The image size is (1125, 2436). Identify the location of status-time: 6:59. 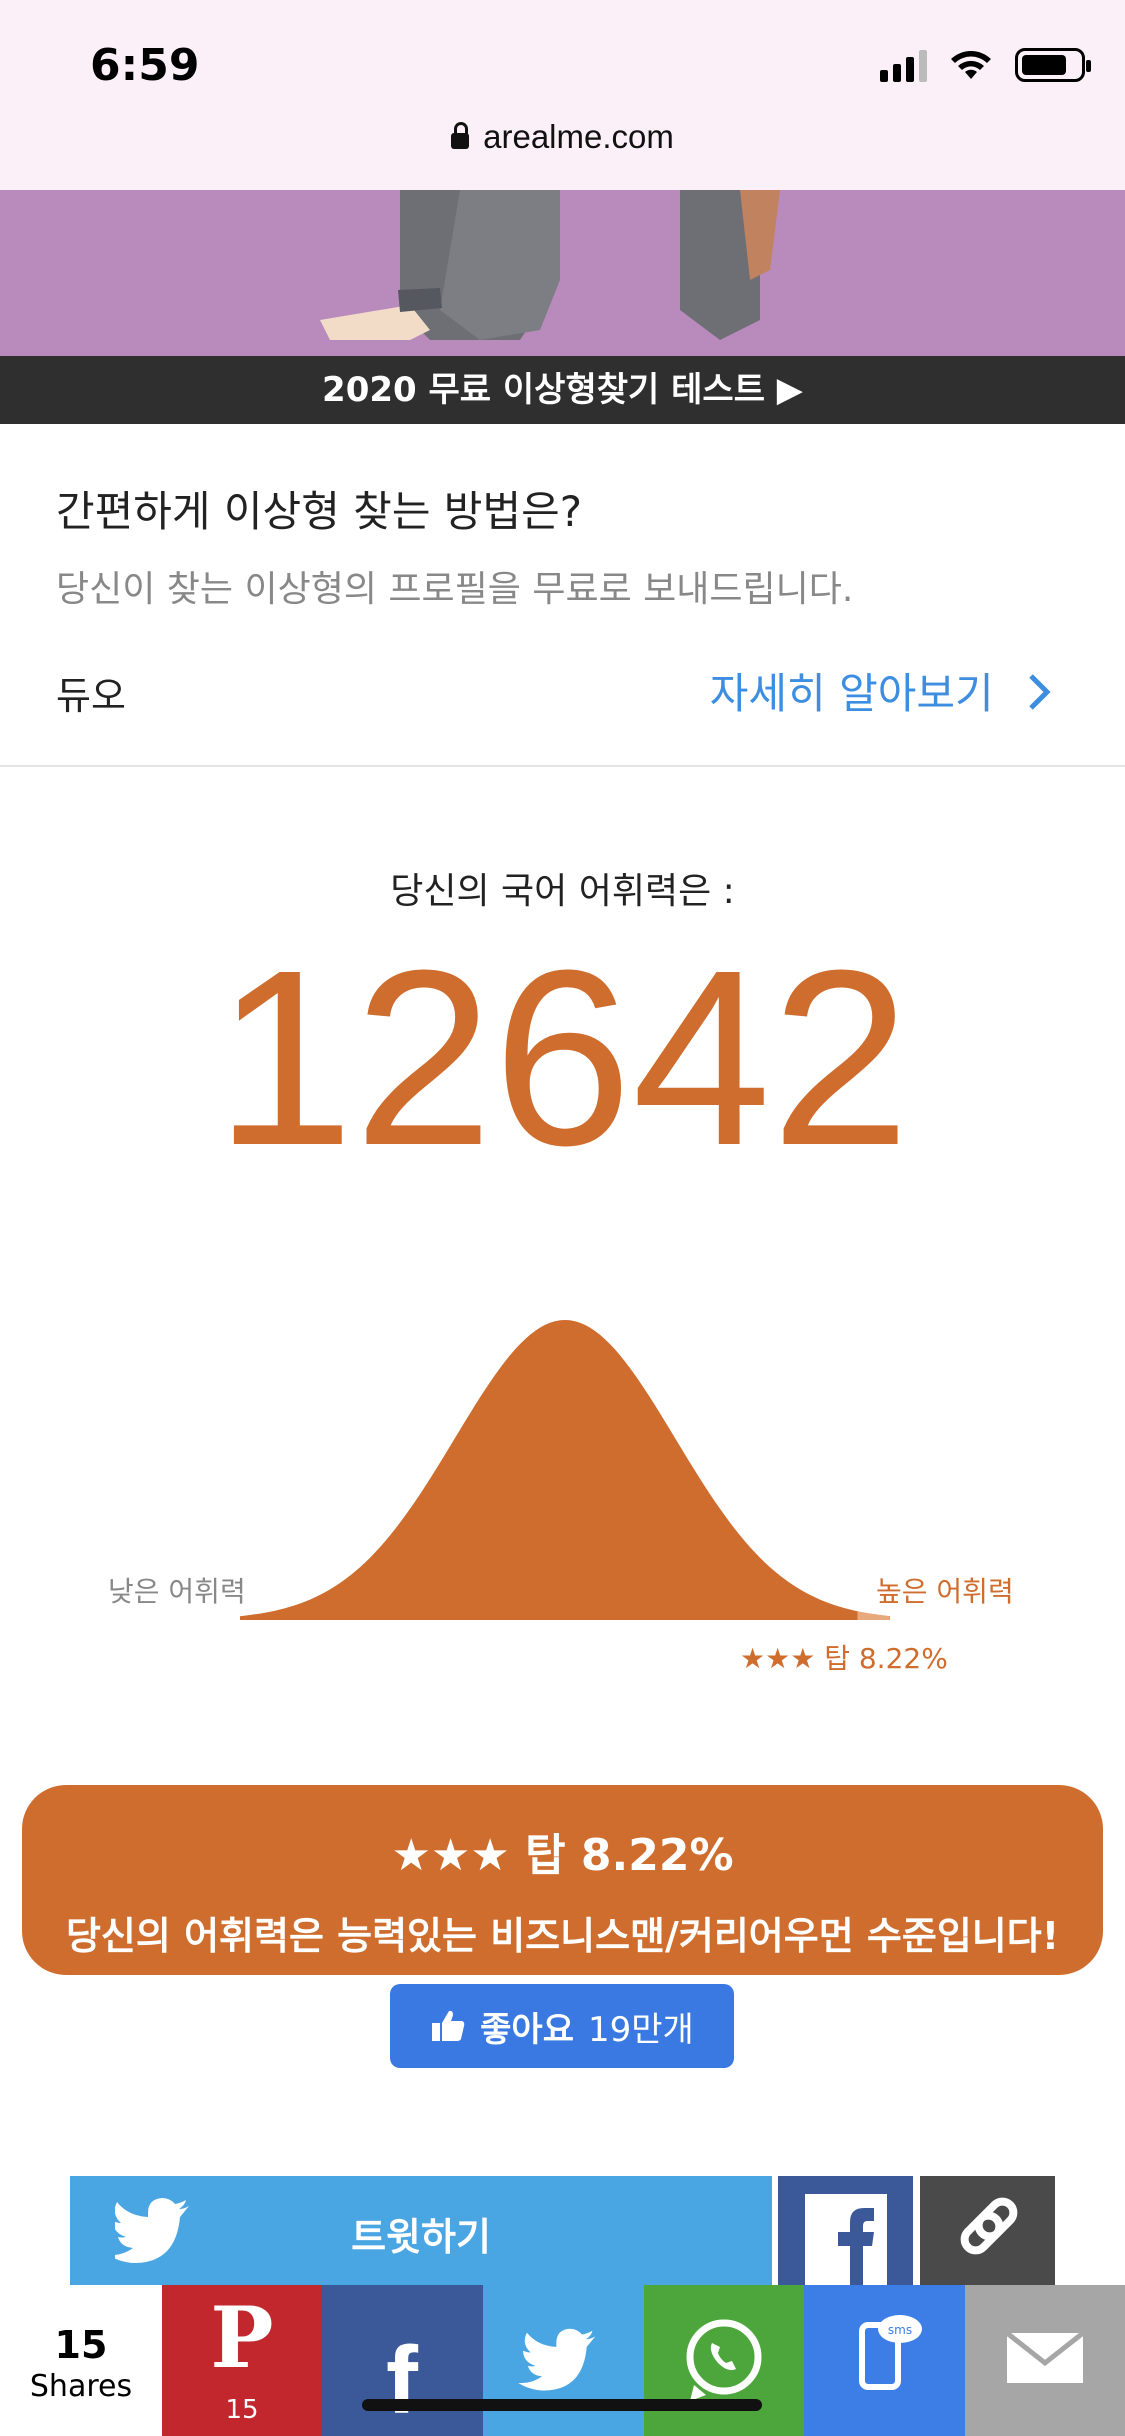
(145, 65).